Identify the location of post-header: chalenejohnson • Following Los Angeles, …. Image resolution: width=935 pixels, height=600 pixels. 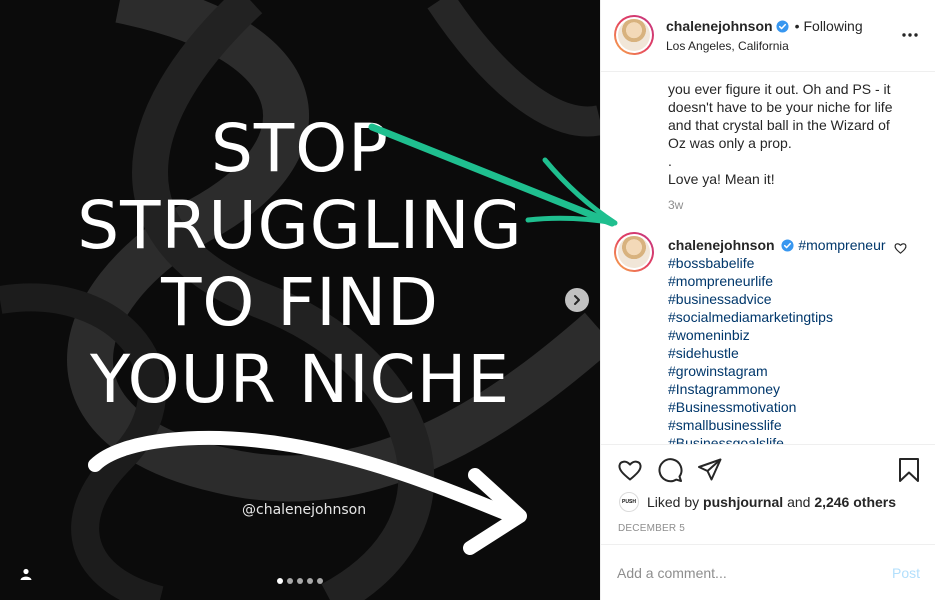
(768, 36).